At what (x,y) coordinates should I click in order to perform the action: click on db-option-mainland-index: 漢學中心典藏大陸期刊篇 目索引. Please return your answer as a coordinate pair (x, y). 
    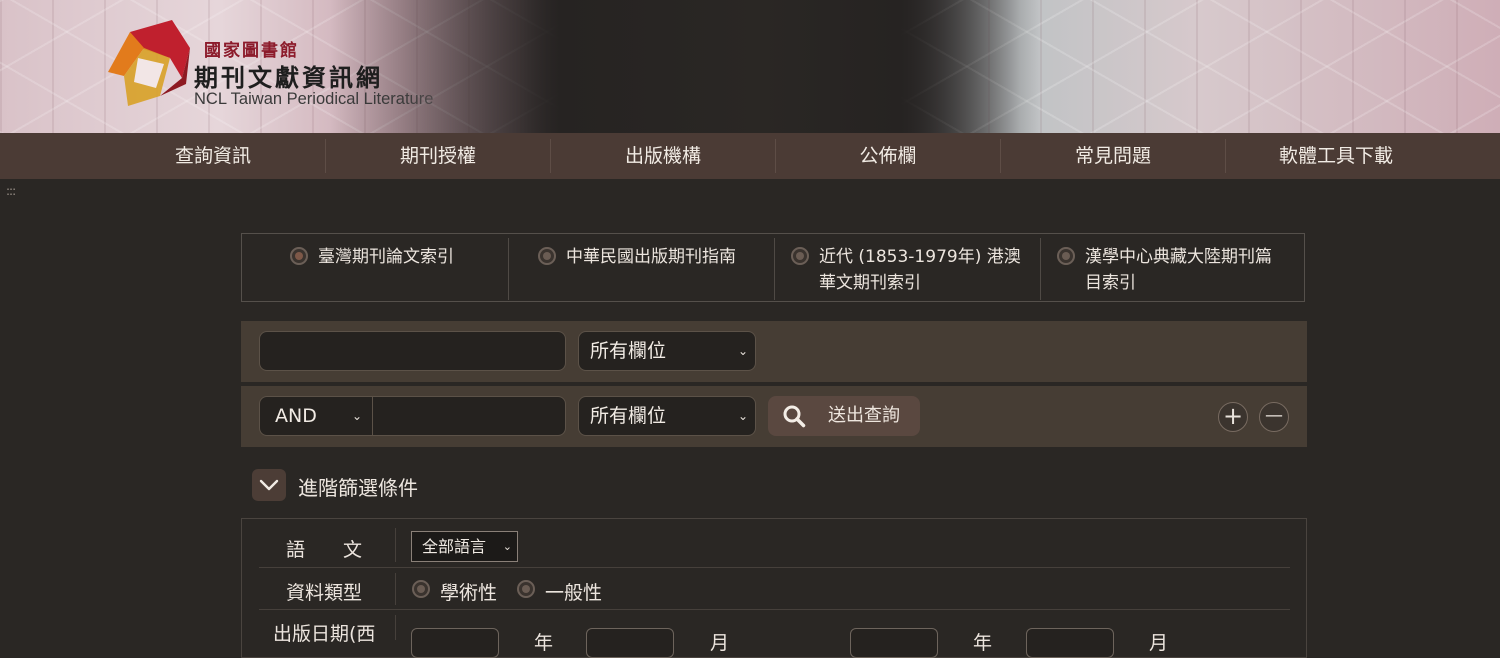
    Looking at the image, I should click on (1172, 267).